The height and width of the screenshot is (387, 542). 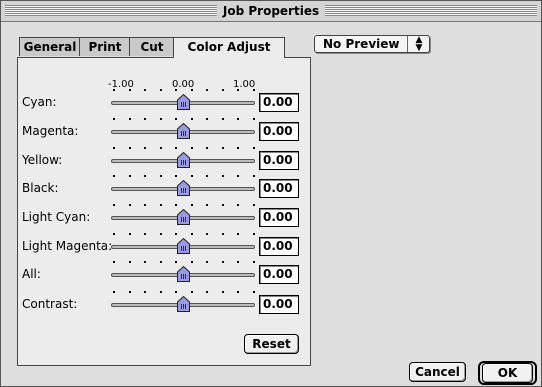 What do you see at coordinates (271, 344) in the screenshot?
I see `reset-button: Reset` at bounding box center [271, 344].